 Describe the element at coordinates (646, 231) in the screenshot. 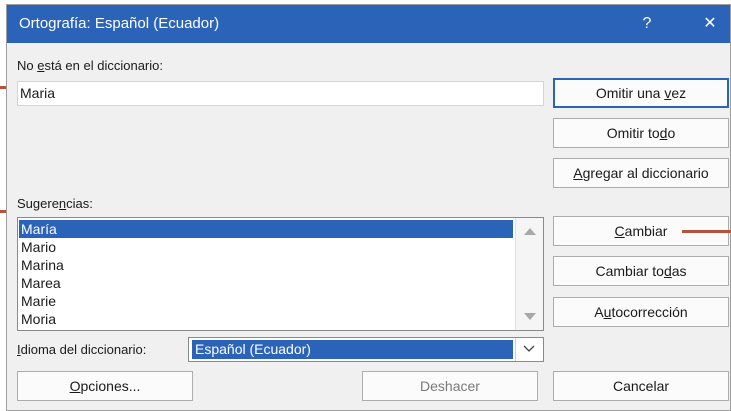

I see `button-label: ambiar` at that location.